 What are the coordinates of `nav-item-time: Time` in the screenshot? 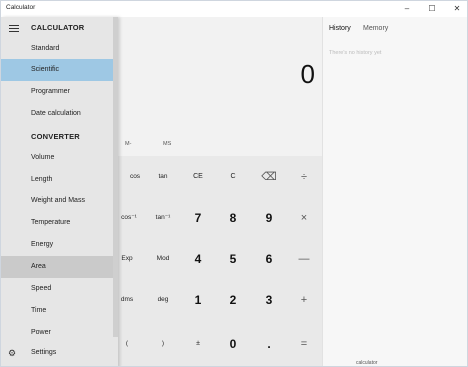 It's located at (57, 311).